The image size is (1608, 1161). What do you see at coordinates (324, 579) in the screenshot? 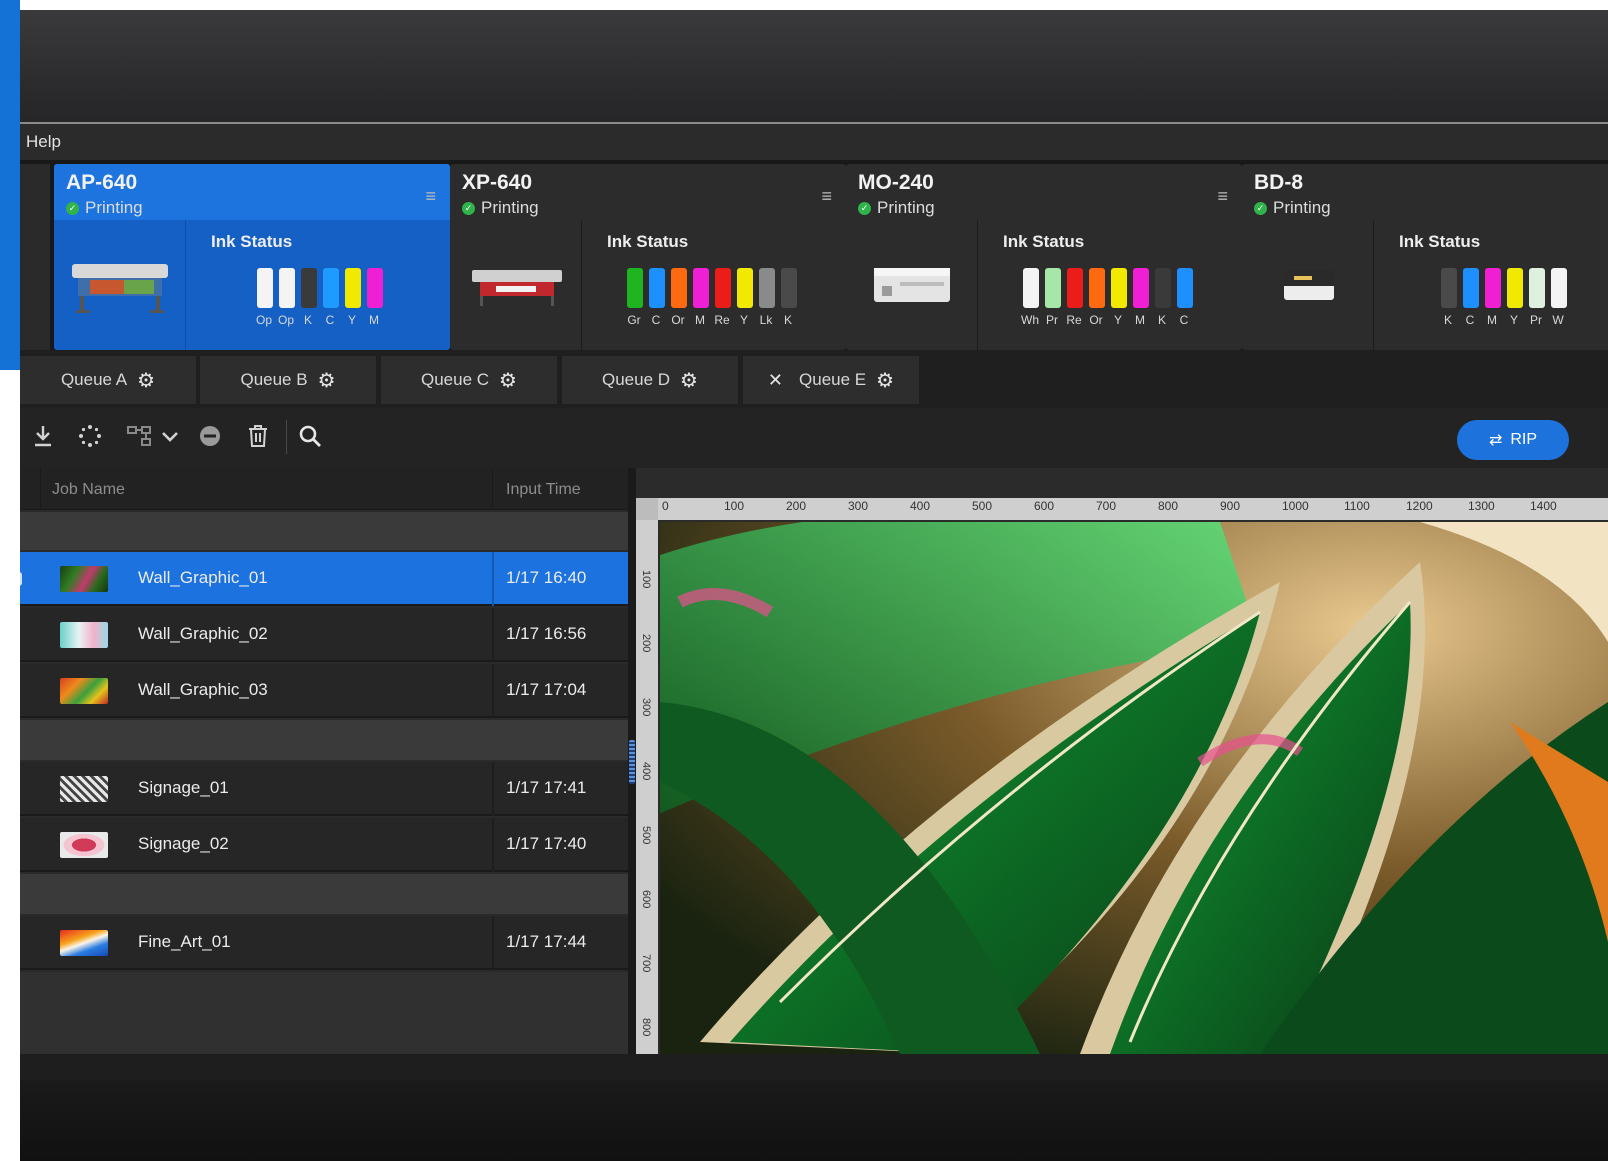
I see `table-row: Wall_Graphic_01 1/17 16:40` at bounding box center [324, 579].